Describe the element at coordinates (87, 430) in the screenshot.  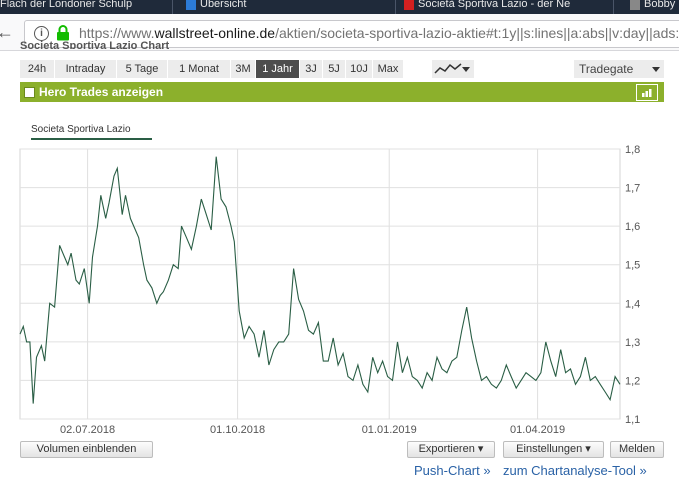
I see `x-tick-label: 02.07.2018` at that location.